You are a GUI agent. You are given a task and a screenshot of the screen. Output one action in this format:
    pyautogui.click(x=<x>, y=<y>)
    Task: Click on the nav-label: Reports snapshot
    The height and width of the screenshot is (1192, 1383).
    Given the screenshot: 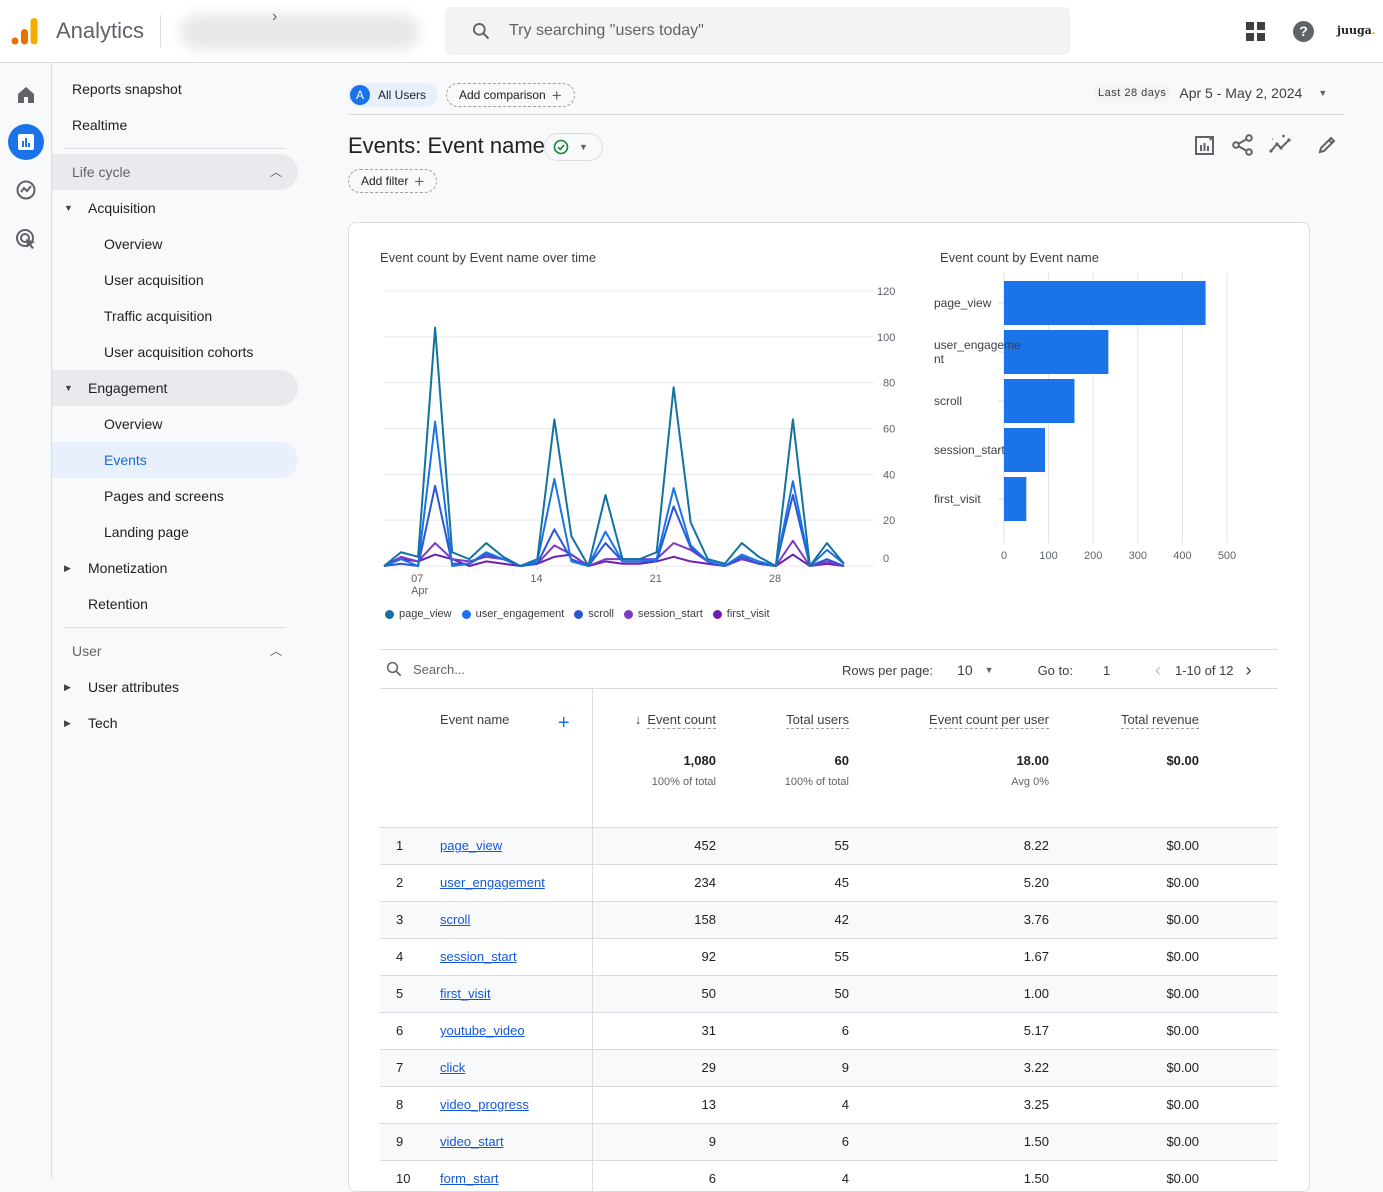 What is the action you would take?
    pyautogui.click(x=127, y=89)
    